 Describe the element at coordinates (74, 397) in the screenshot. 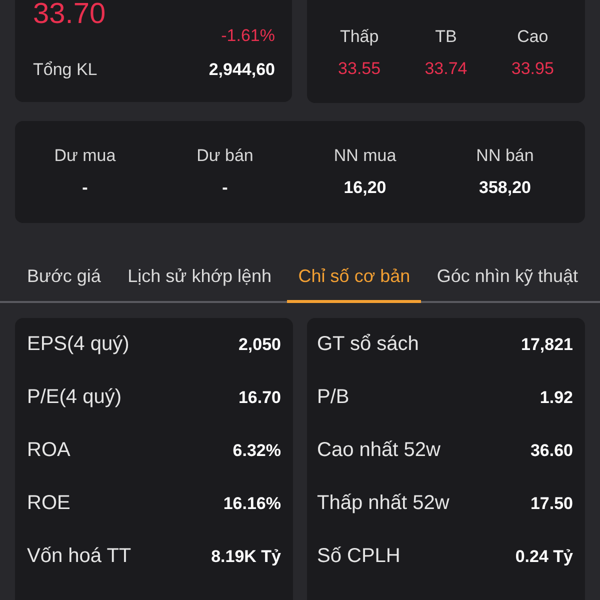

I see `metric-label: P/E(4 quý)` at that location.